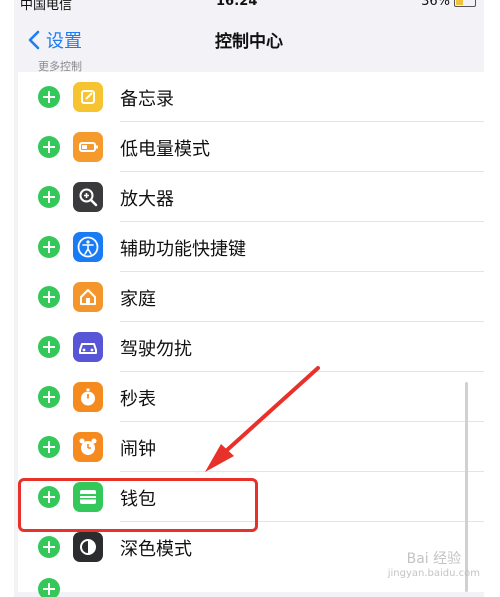  Describe the element at coordinates (434, 559) in the screenshot. I see `watermark-text: Bai 经验` at that location.